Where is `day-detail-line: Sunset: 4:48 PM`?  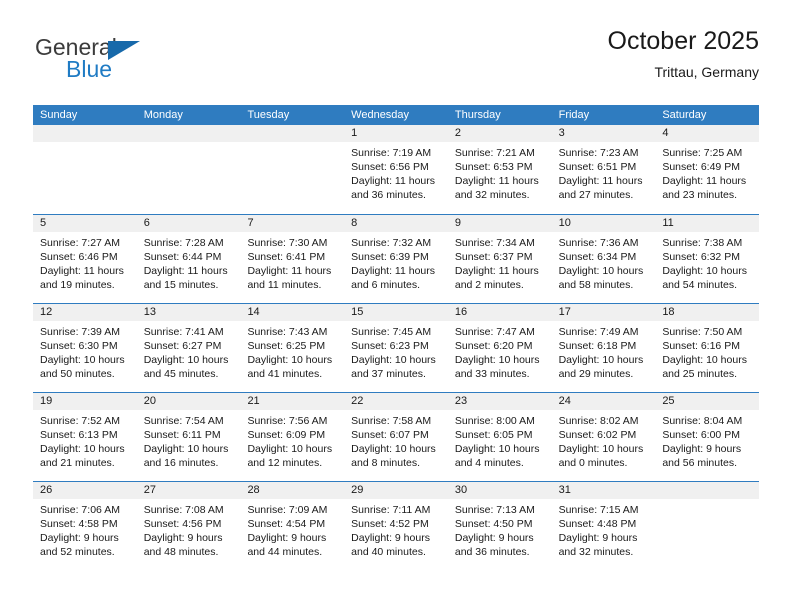 day-detail-line: Sunset: 4:48 PM is located at coordinates (597, 524).